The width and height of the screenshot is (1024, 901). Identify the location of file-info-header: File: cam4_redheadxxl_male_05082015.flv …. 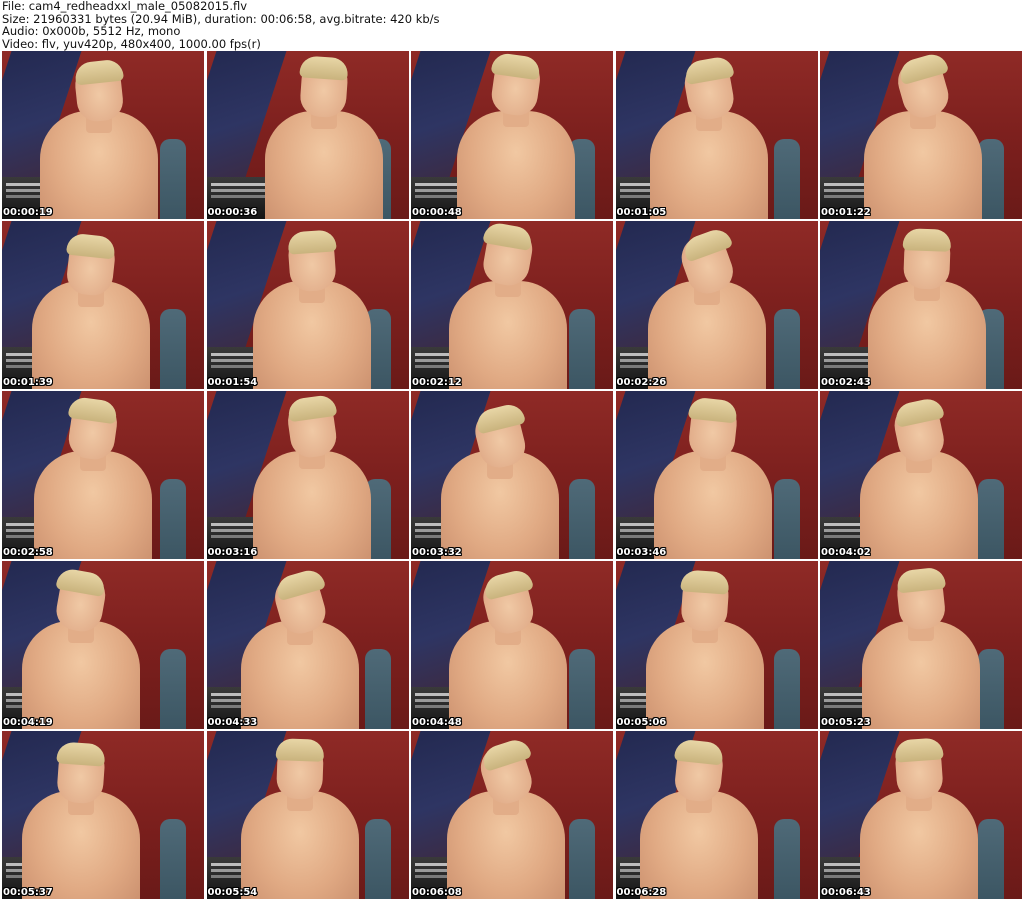
(512, 25).